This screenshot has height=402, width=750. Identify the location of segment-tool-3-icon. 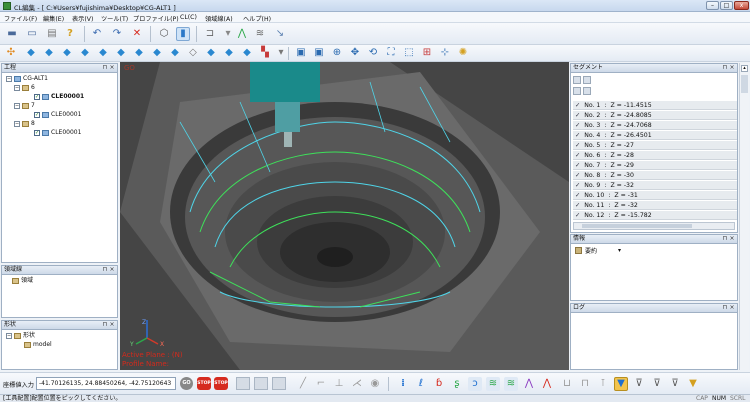
(577, 91).